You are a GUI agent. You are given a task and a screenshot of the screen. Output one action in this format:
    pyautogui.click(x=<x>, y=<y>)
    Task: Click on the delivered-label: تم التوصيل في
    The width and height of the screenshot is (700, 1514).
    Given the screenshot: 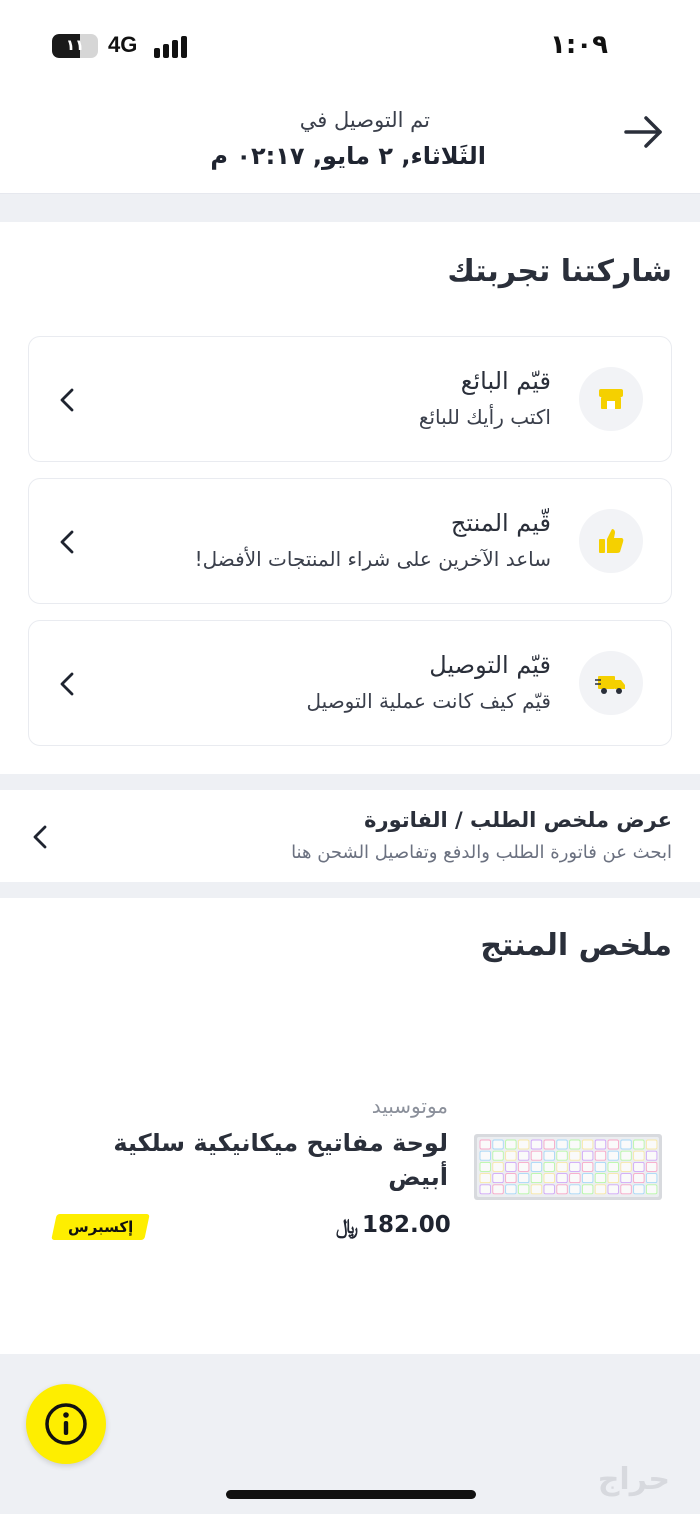 What is the action you would take?
    pyautogui.click(x=364, y=120)
    